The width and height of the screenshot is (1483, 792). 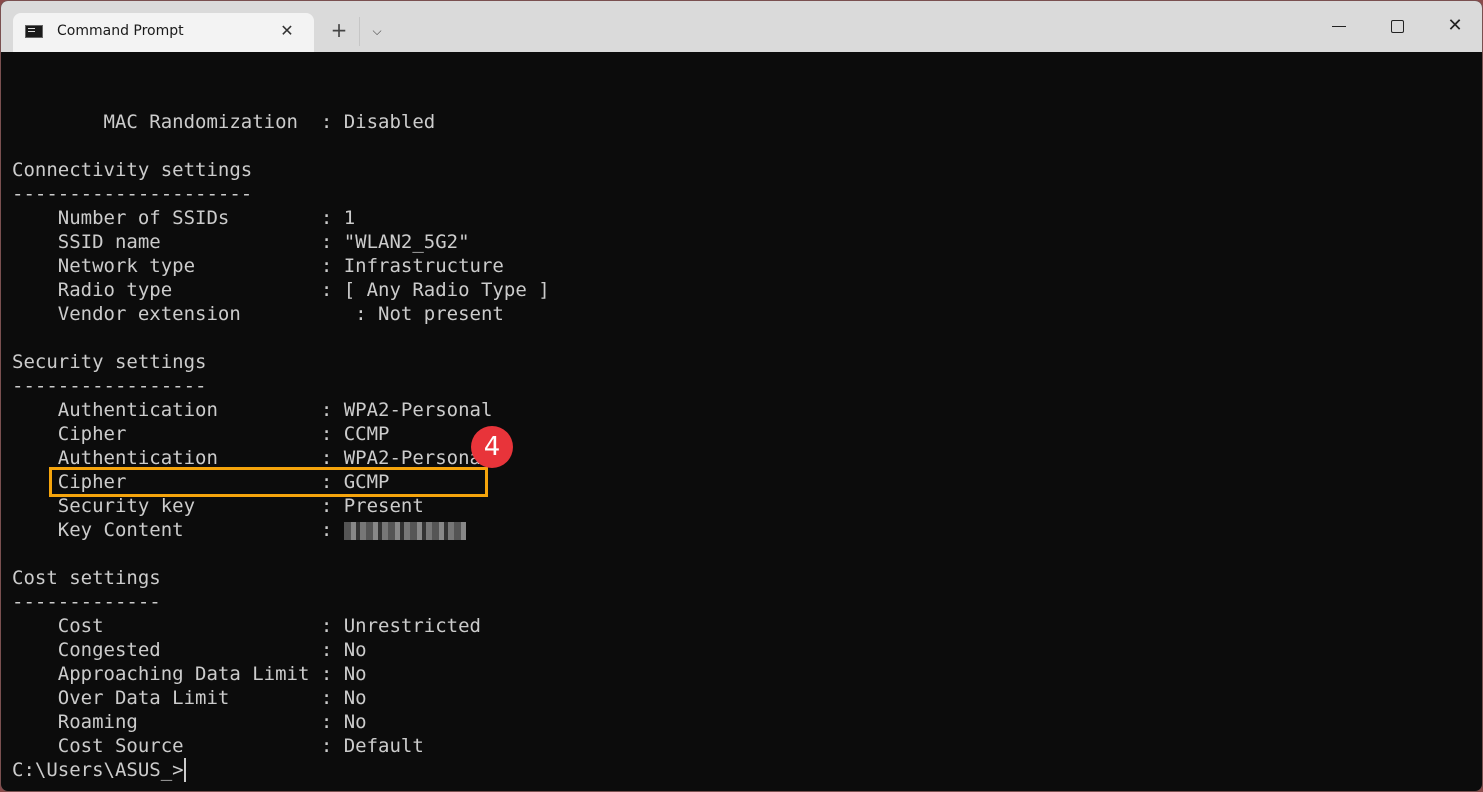 I want to click on new-tab-button: +, so click(x=339, y=30).